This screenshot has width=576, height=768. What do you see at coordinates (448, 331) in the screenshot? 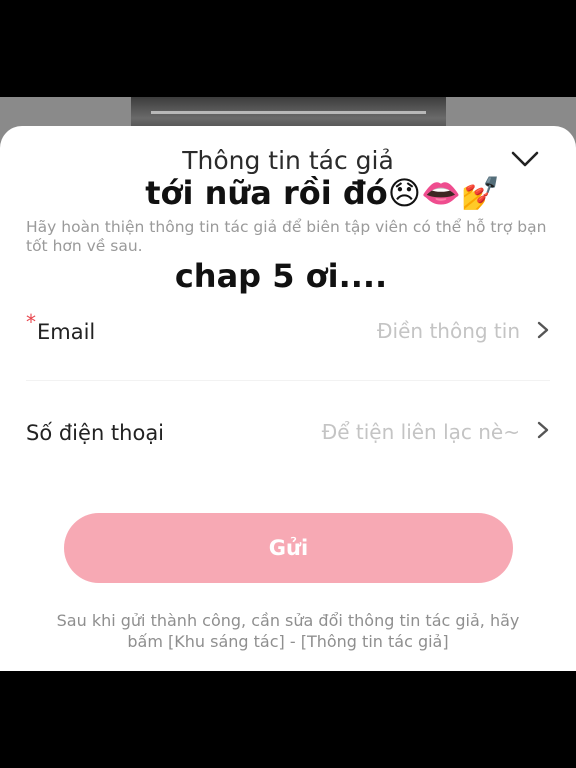
I see `email-field: Điền thông tin` at bounding box center [448, 331].